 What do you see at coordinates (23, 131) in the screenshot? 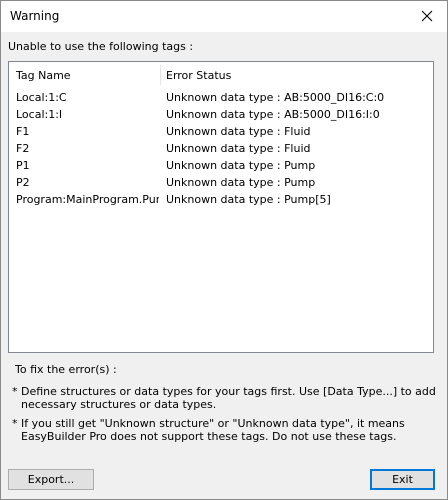
I see `tag-name-cell: F1` at bounding box center [23, 131].